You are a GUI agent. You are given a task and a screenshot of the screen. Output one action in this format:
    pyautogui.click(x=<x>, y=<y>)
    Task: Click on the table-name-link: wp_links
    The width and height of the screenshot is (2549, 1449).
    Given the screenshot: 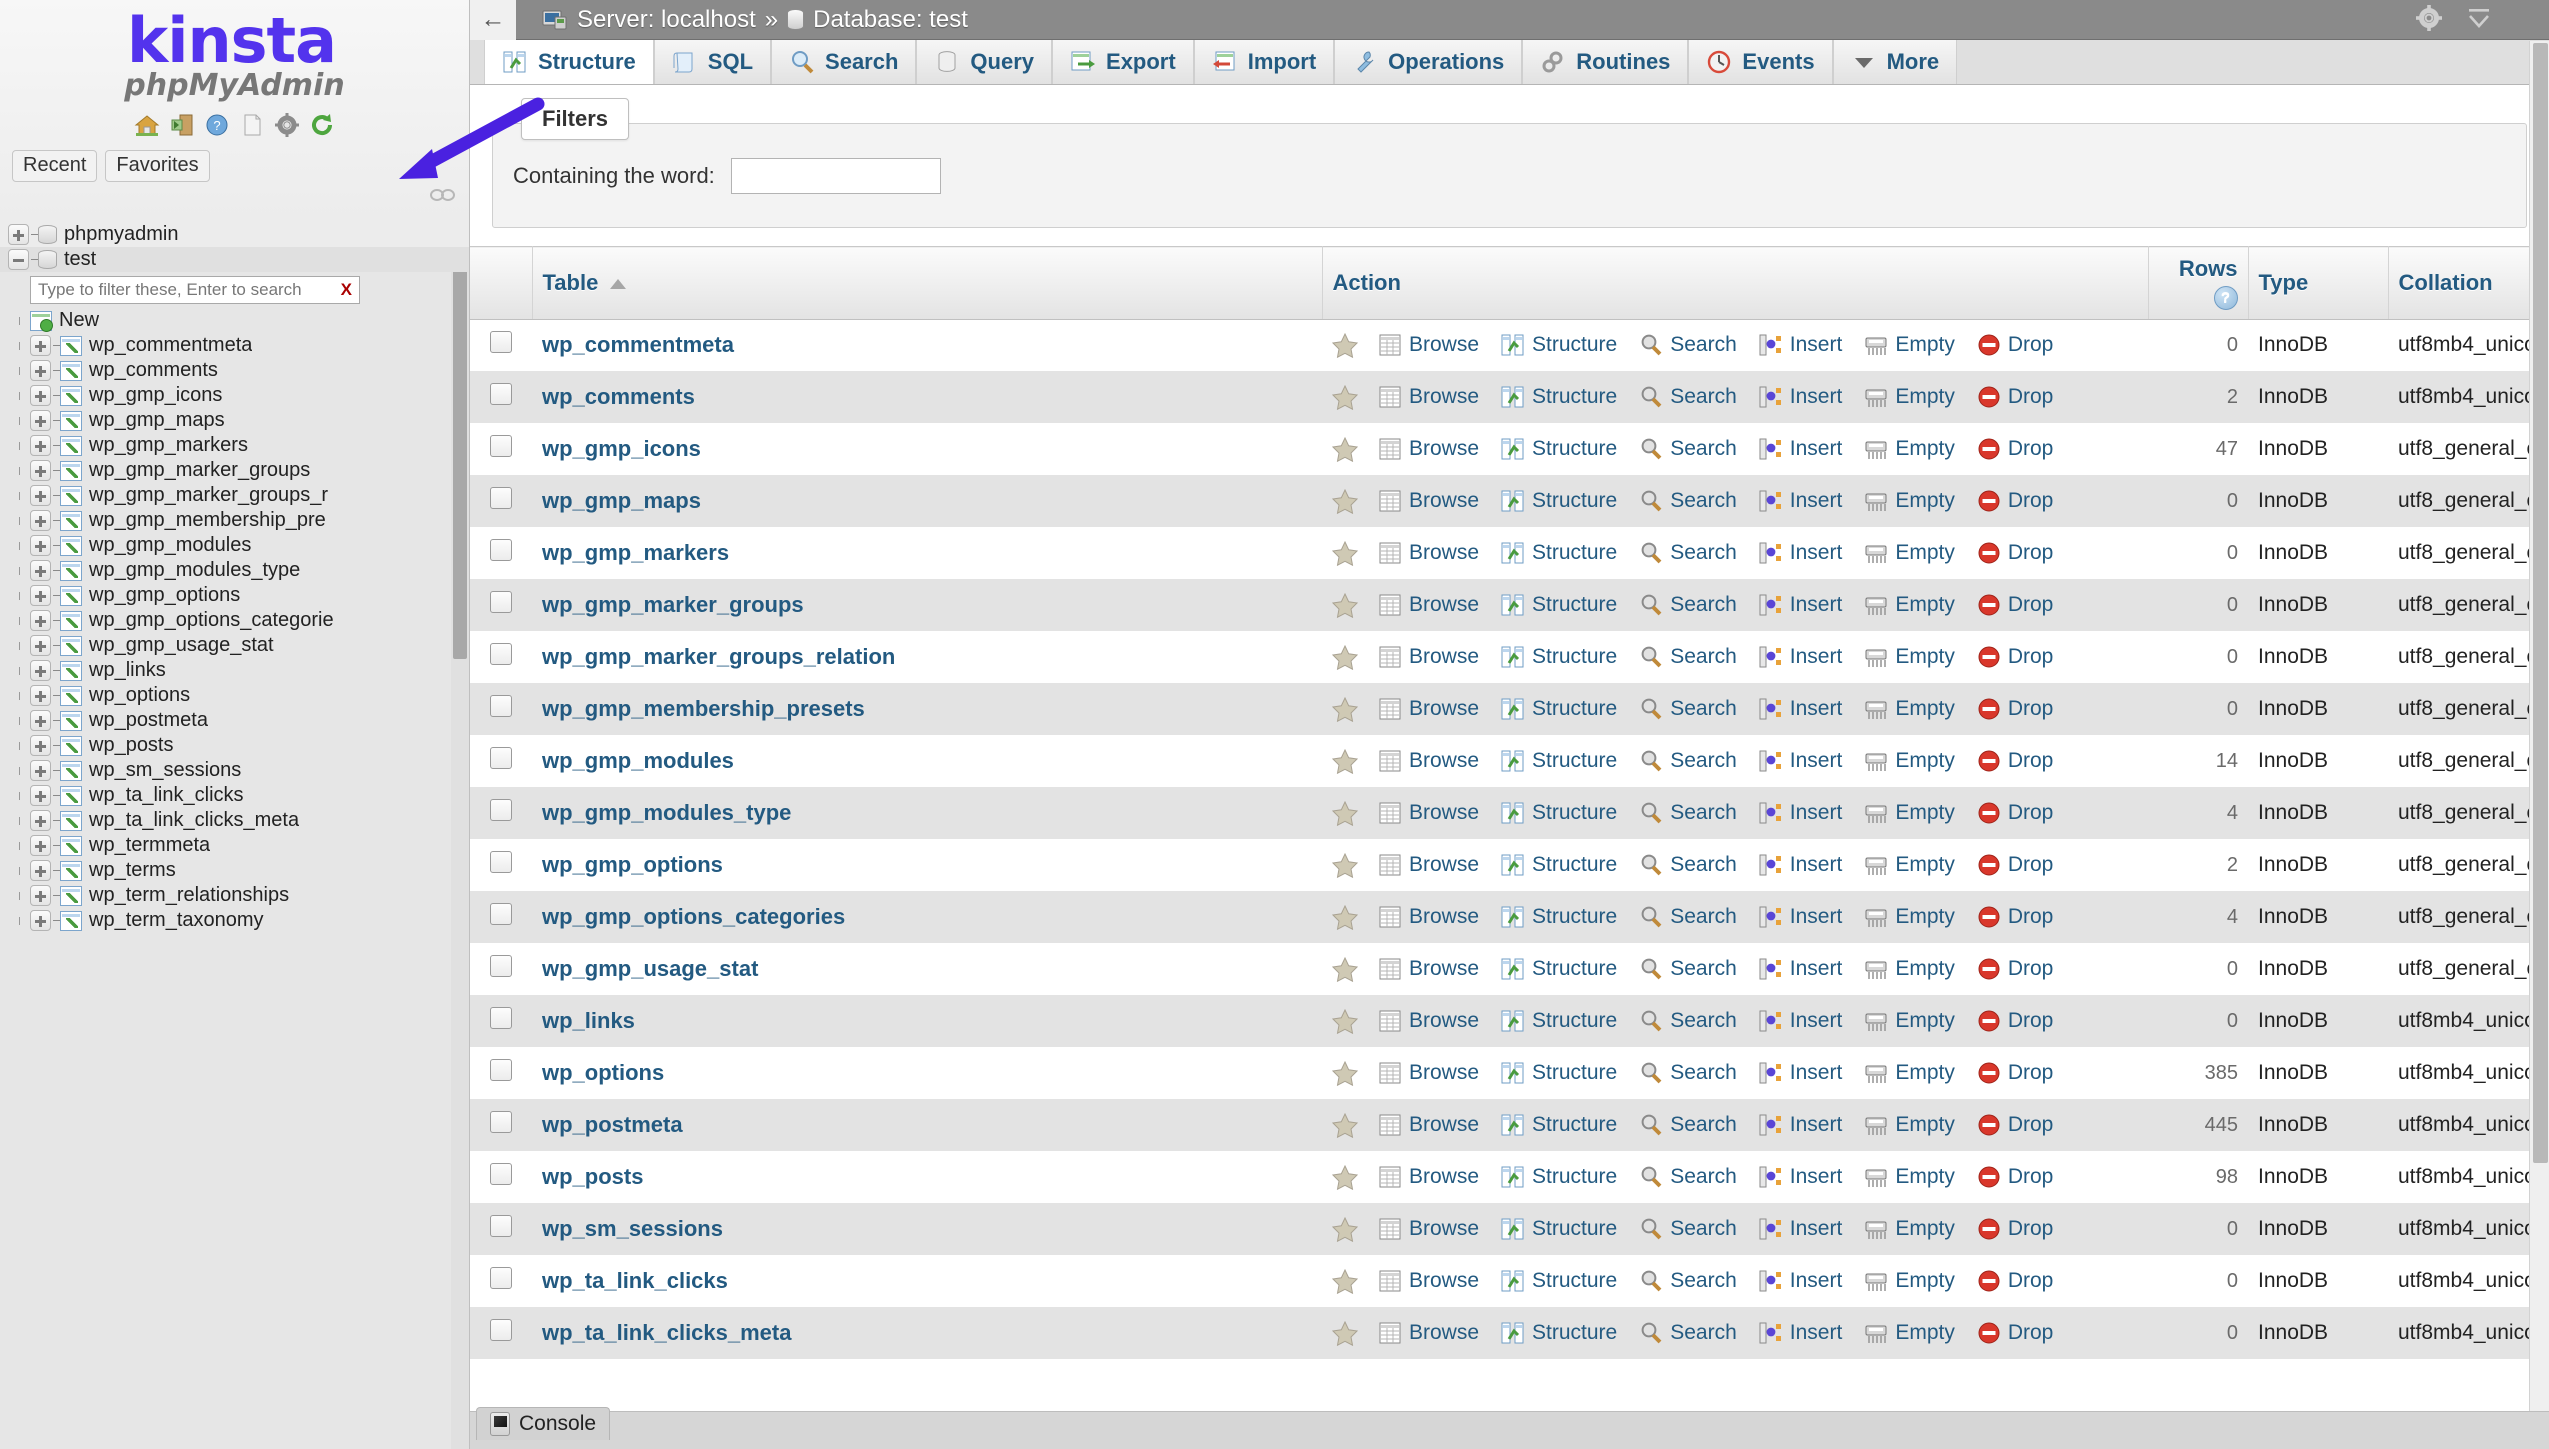 What is the action you would take?
    pyautogui.click(x=588, y=1020)
    